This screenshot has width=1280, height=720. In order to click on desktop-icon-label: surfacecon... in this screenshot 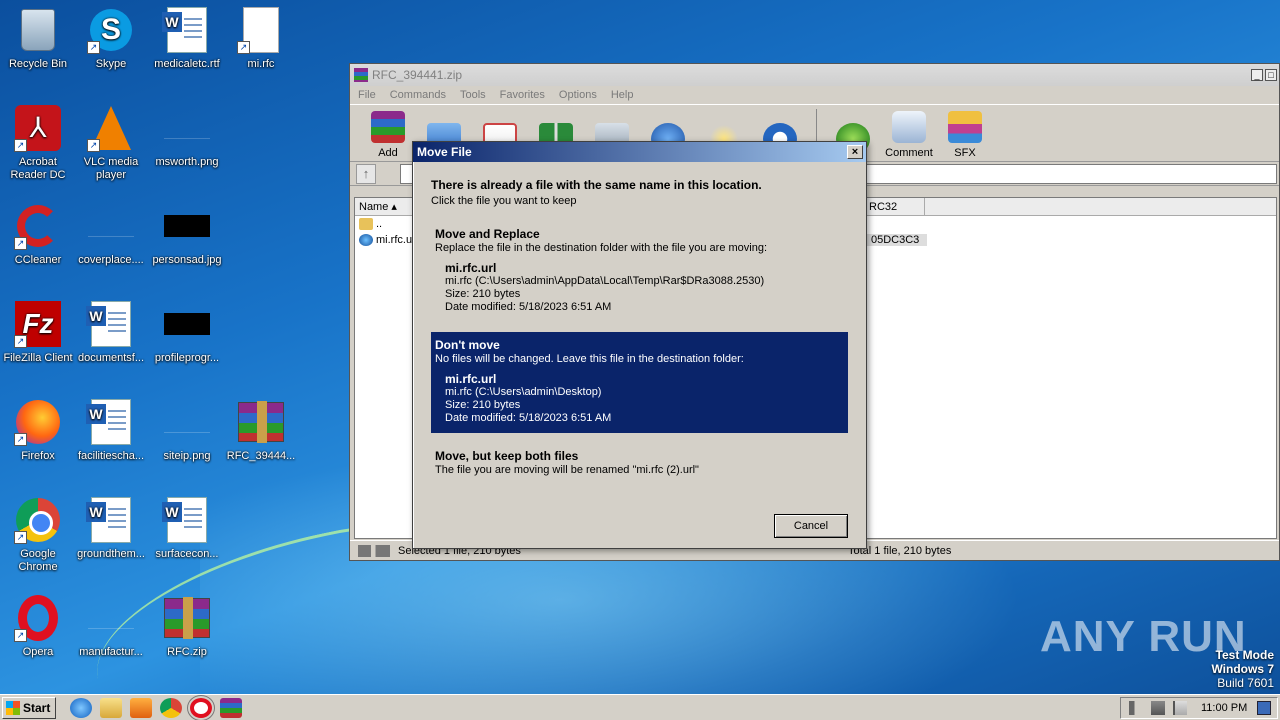, I will do `click(187, 554)`.